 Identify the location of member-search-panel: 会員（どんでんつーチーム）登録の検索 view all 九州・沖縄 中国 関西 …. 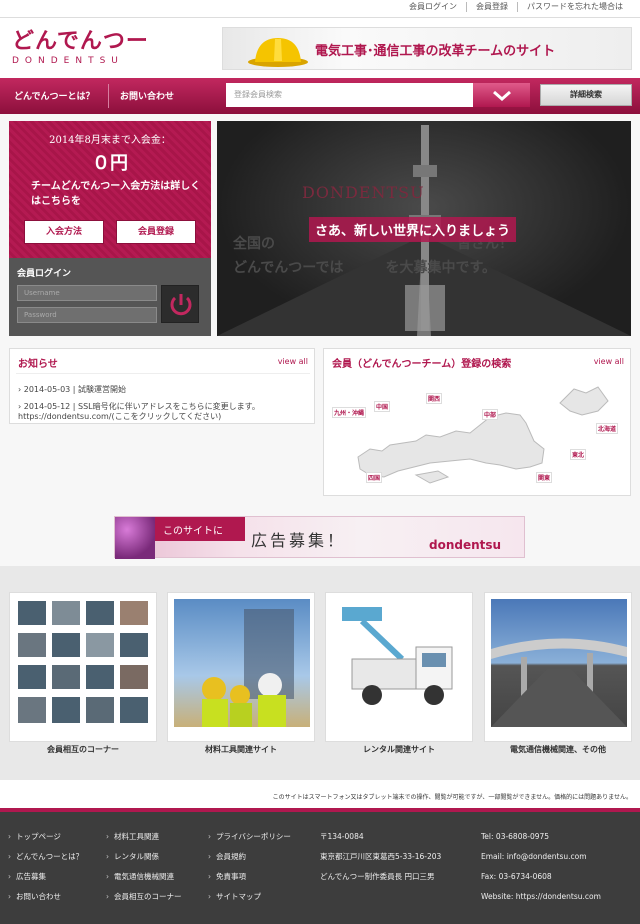
(477, 422).